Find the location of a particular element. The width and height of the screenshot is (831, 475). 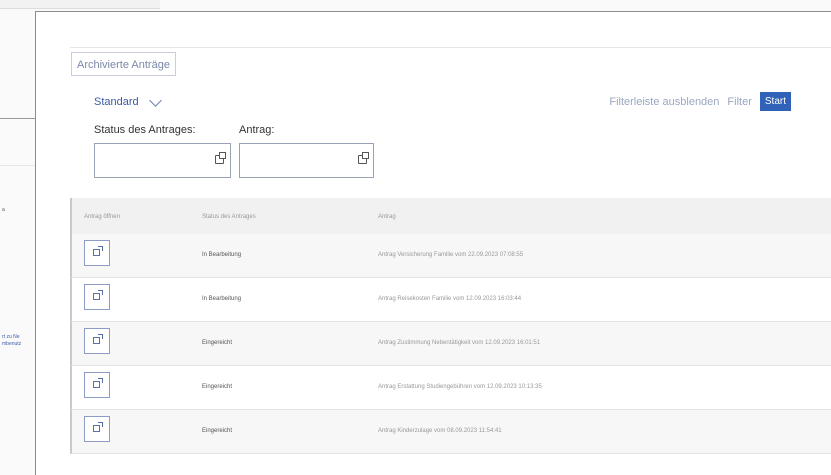

tab-archived-requests: Archivierte Anträge is located at coordinates (123, 64).